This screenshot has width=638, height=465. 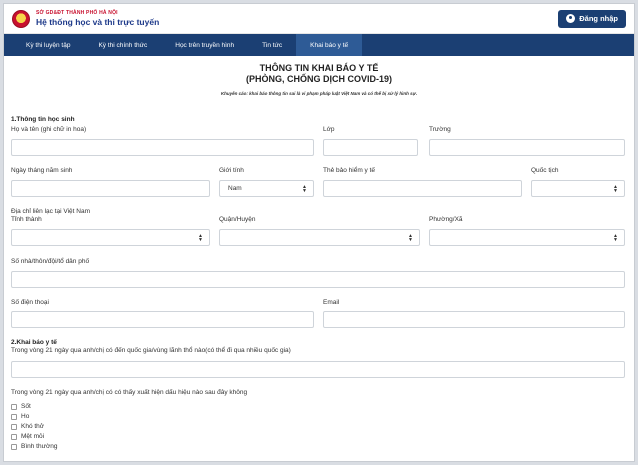 What do you see at coordinates (77, 12) in the screenshot?
I see `org-name: SỞ GD&ĐT THÀNH PHỐ HÀ NỘI` at bounding box center [77, 12].